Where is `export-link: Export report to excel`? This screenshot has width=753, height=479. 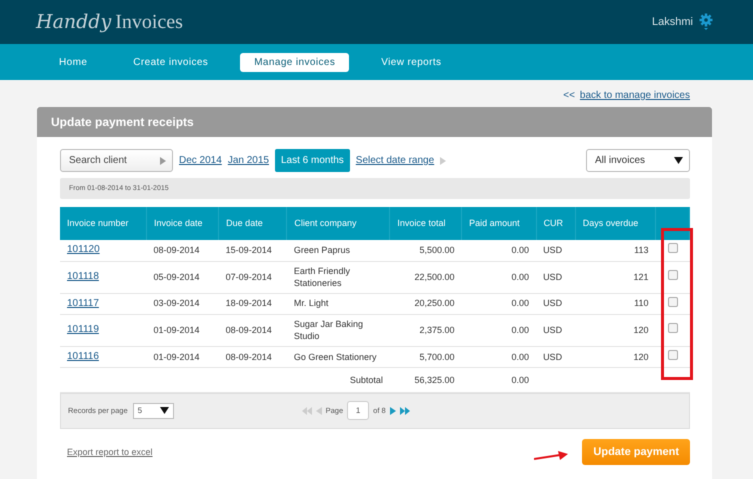
export-link: Export report to excel is located at coordinates (110, 451).